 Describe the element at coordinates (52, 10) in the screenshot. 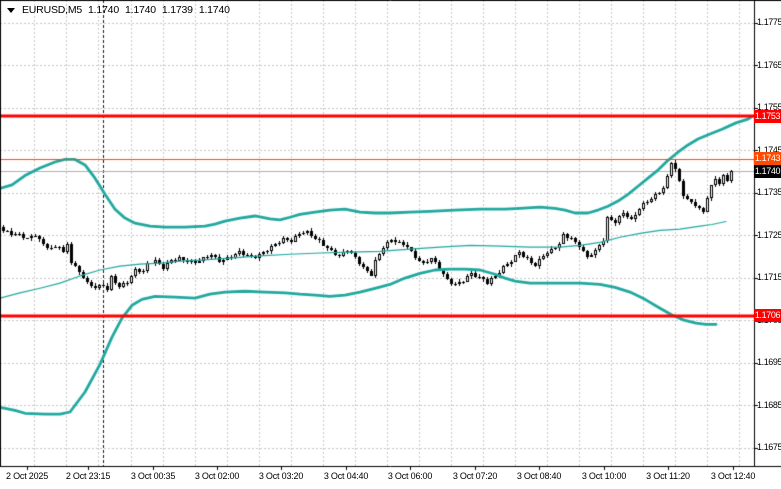

I see `symbol-label: EURUSD,M5` at that location.